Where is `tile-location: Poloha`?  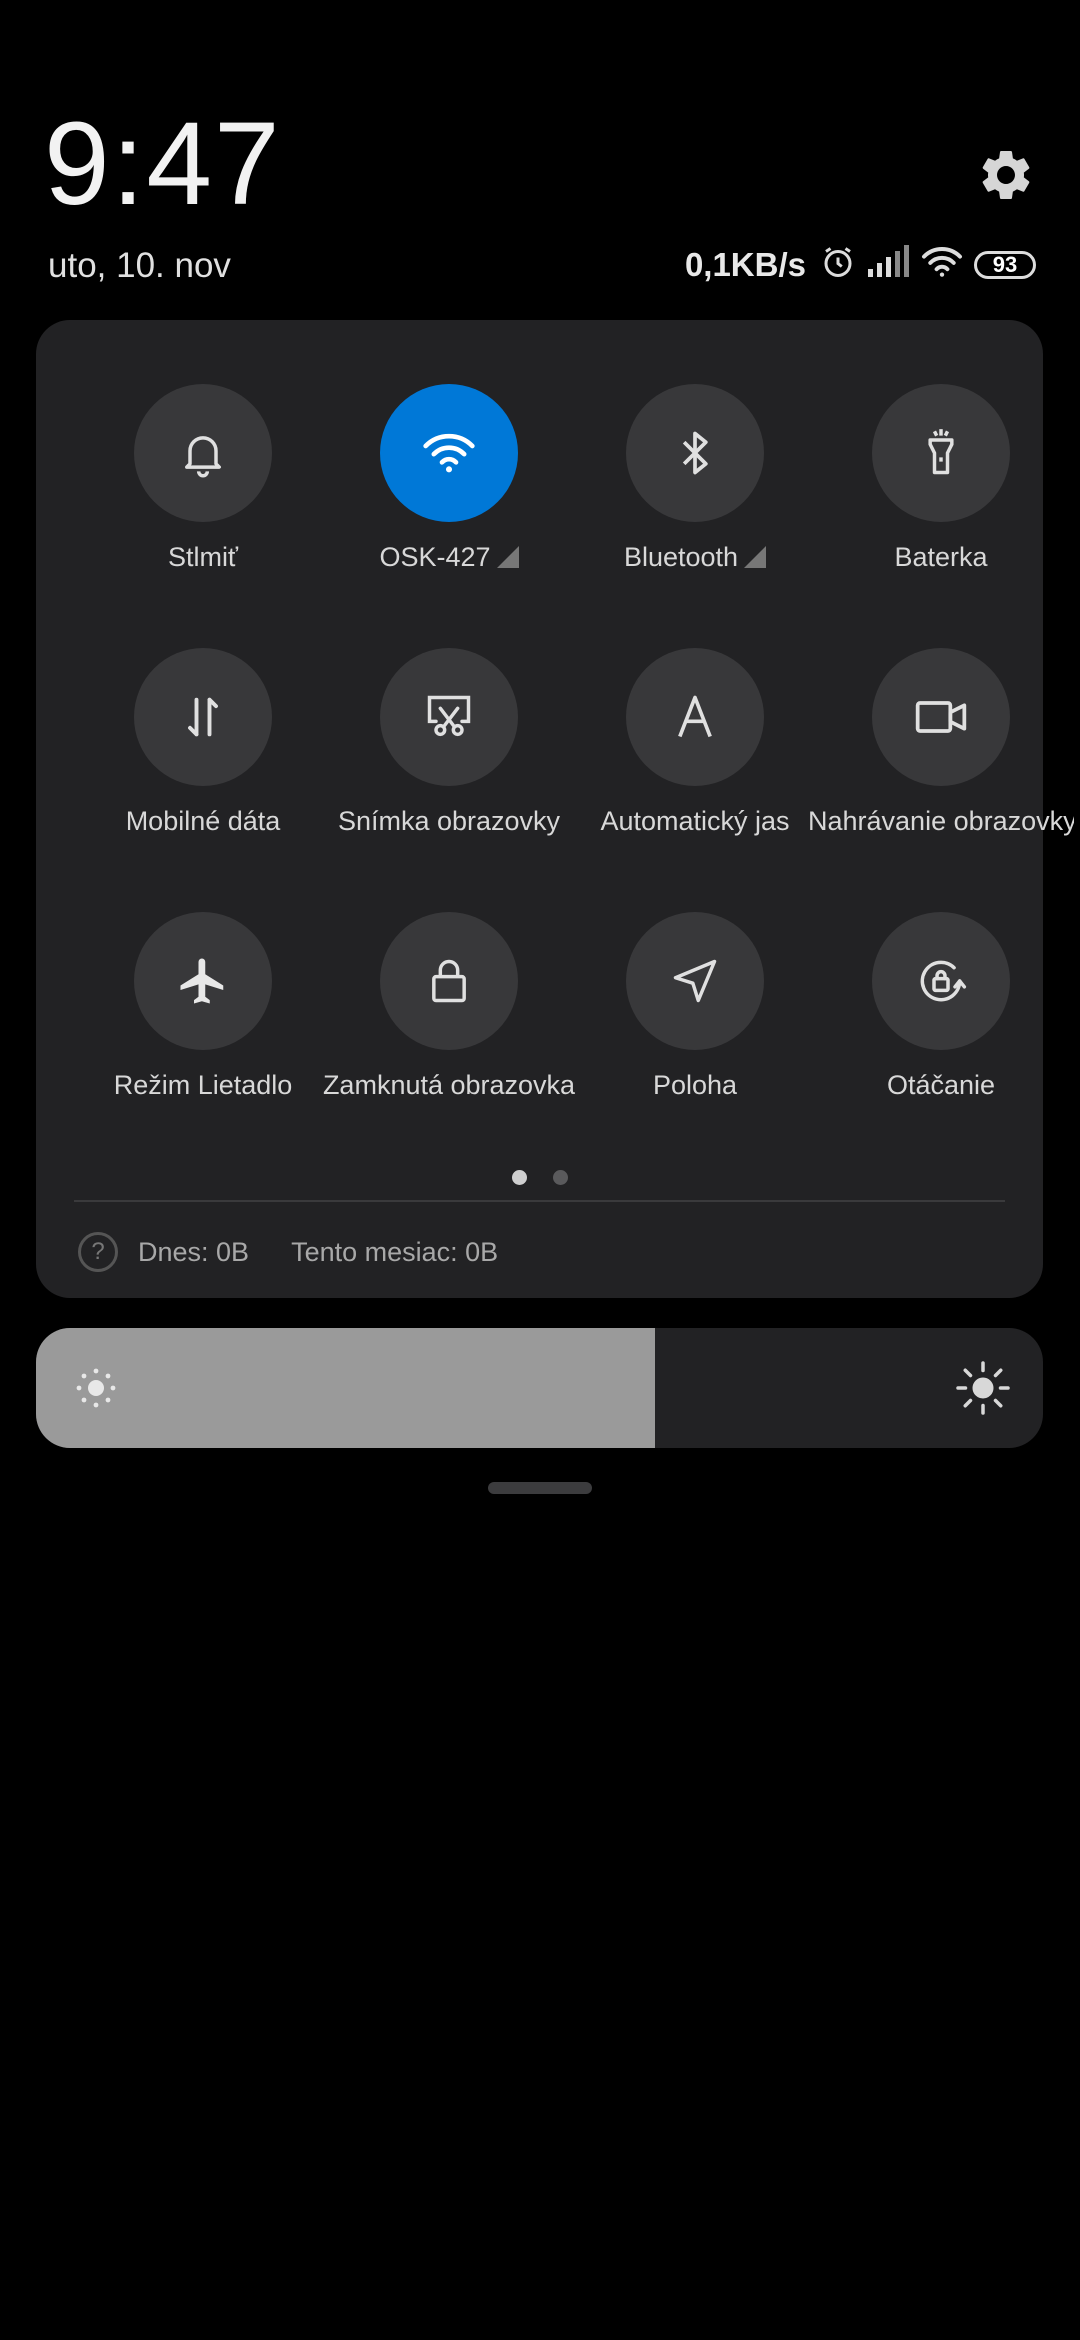
tile-location: Poloha is located at coordinates (695, 1027).